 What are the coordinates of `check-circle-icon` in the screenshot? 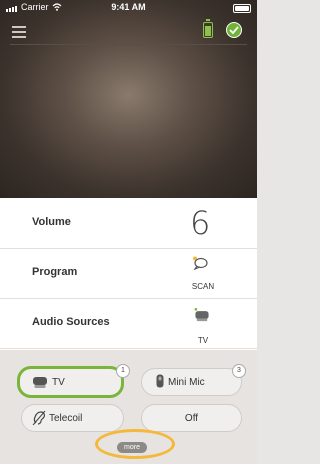 It's located at (234, 30).